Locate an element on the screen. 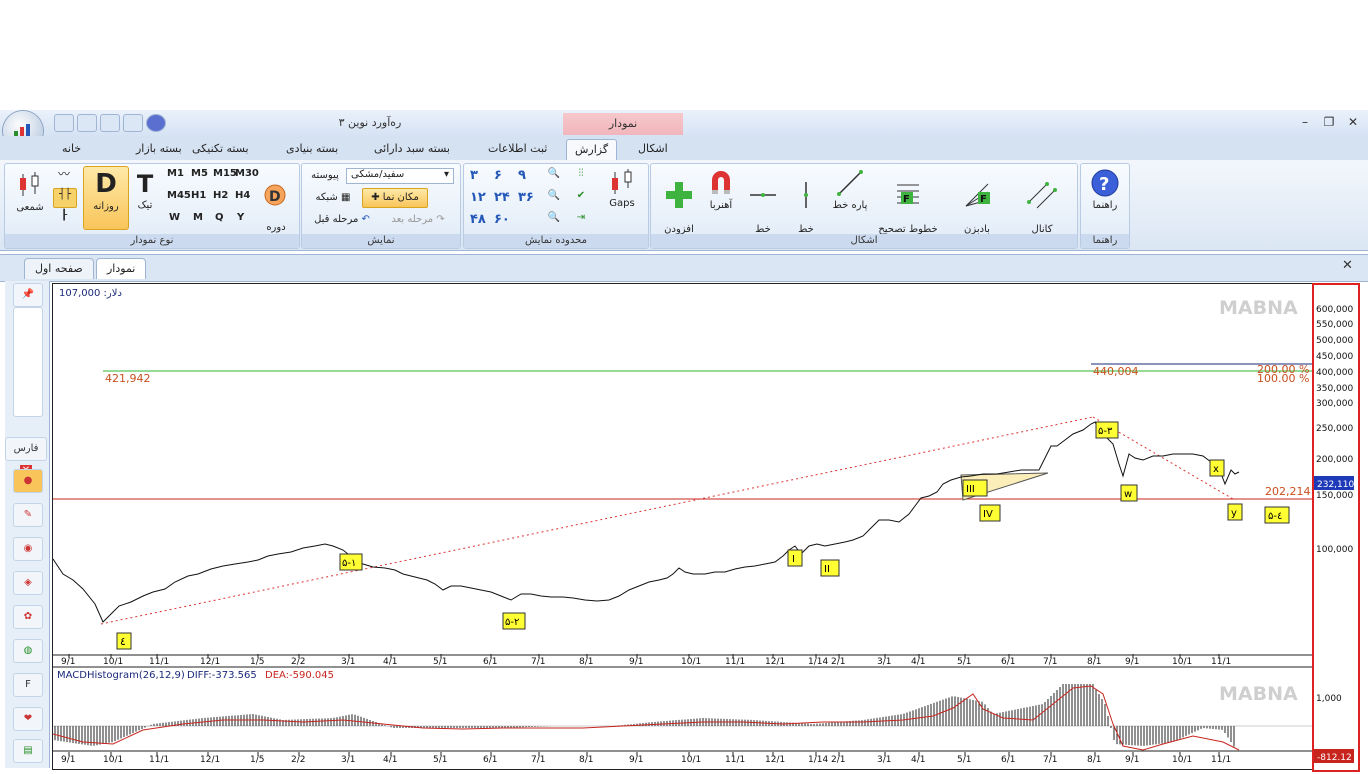  range-6: ۶ is located at coordinates (498, 175).